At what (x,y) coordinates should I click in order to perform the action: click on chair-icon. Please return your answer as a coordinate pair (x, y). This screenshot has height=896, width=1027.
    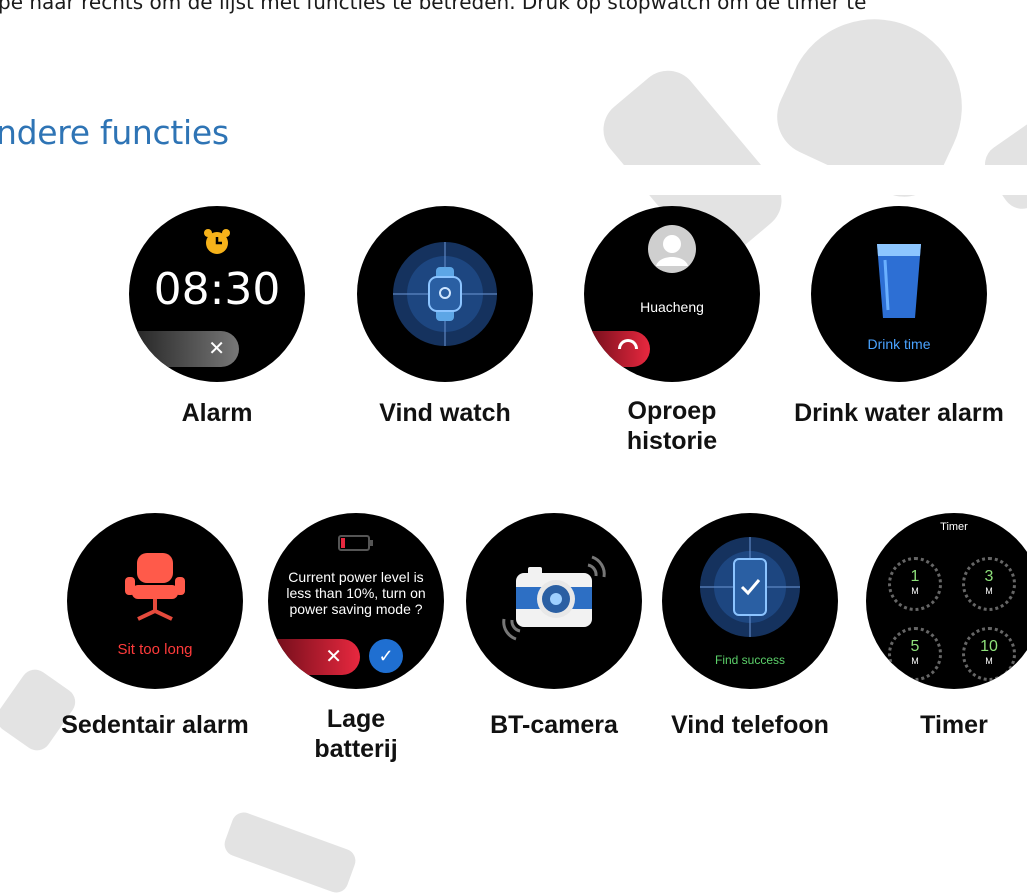
    Looking at the image, I should click on (155, 587).